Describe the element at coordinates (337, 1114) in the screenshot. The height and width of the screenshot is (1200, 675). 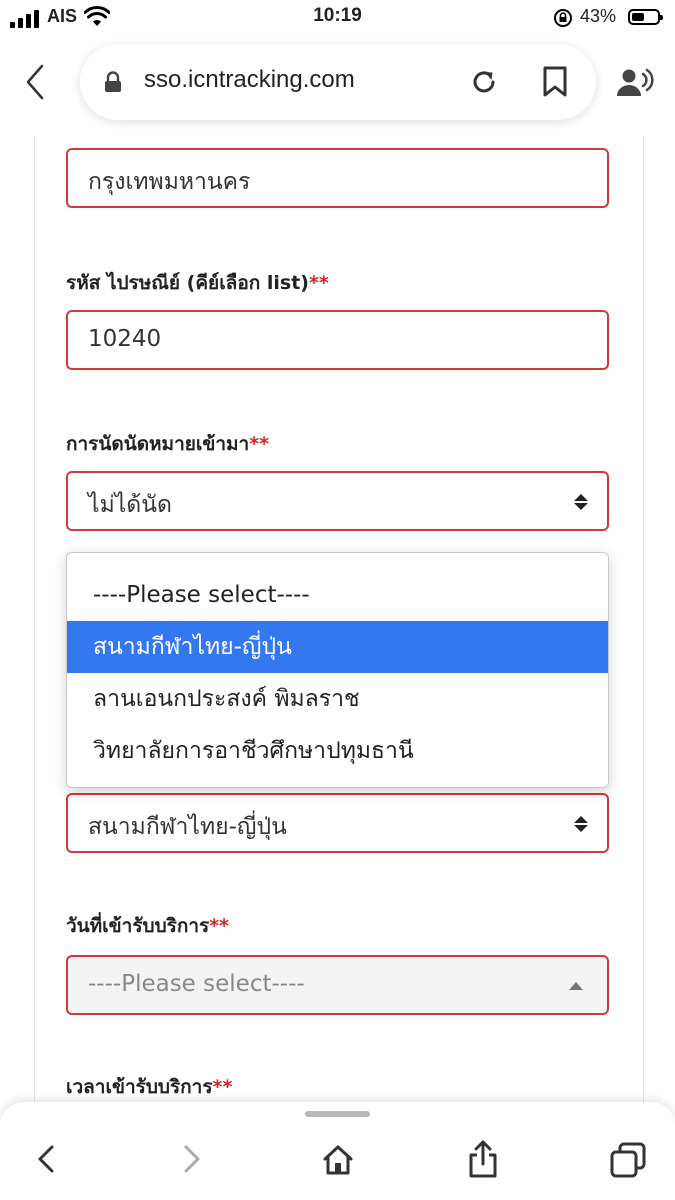
I see `sheet-grabber` at that location.